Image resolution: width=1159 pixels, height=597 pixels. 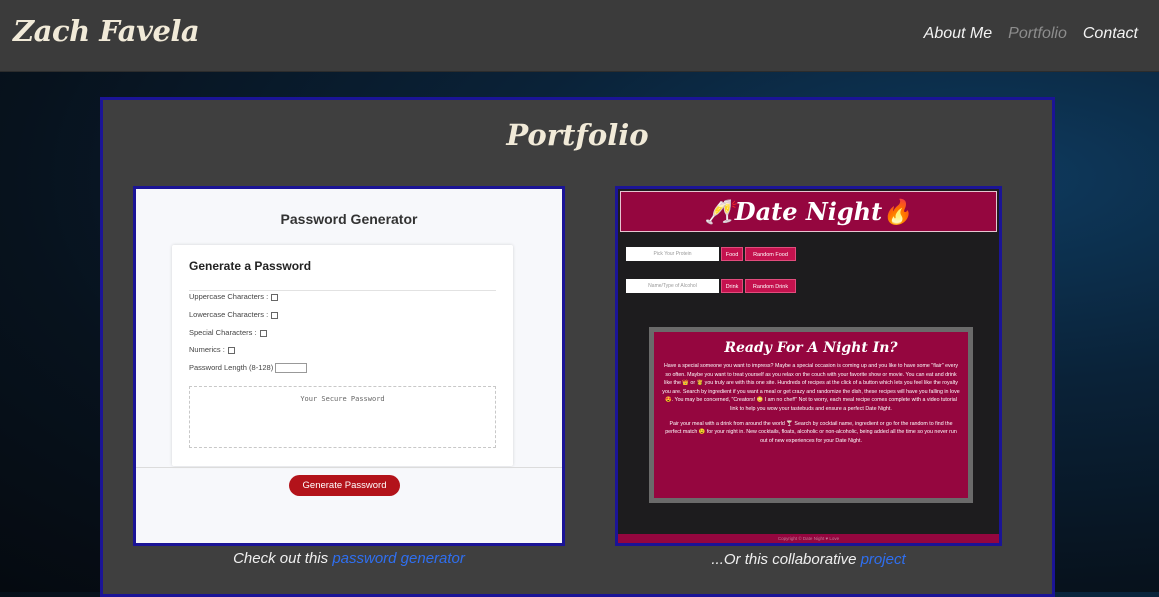 What do you see at coordinates (811, 348) in the screenshot?
I see `dn-card-title: Ready For A Night In?` at bounding box center [811, 348].